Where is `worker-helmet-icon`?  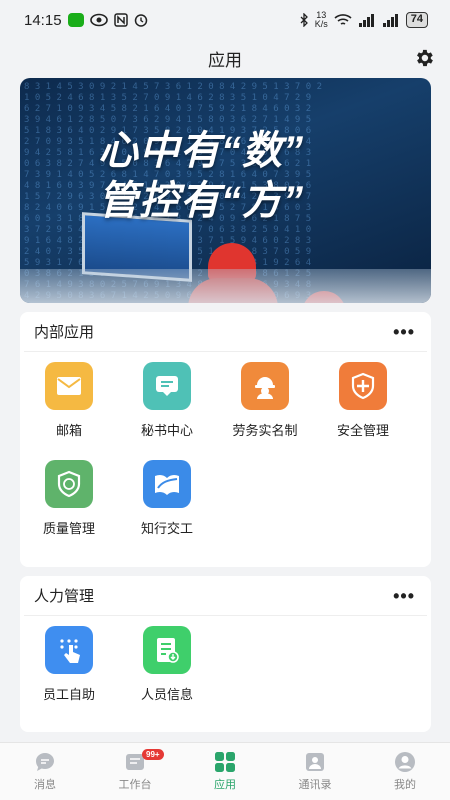
worker-helmet-icon is located at coordinates (265, 386).